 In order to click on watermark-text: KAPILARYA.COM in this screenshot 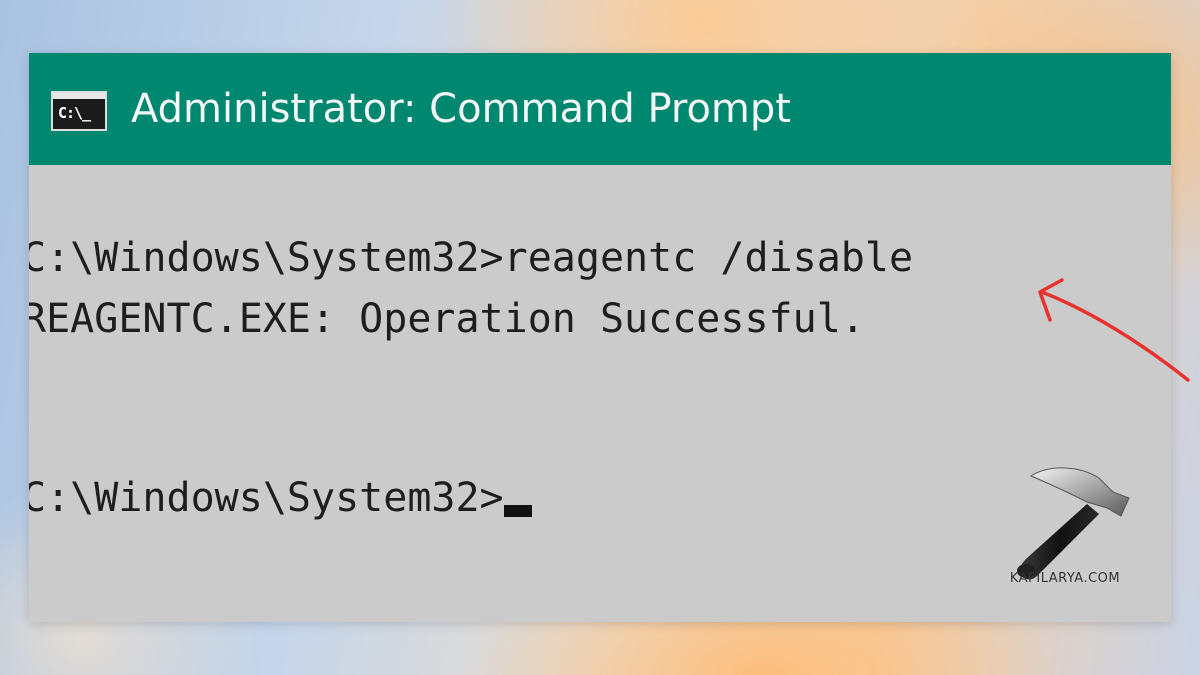, I will do `click(1065, 578)`.